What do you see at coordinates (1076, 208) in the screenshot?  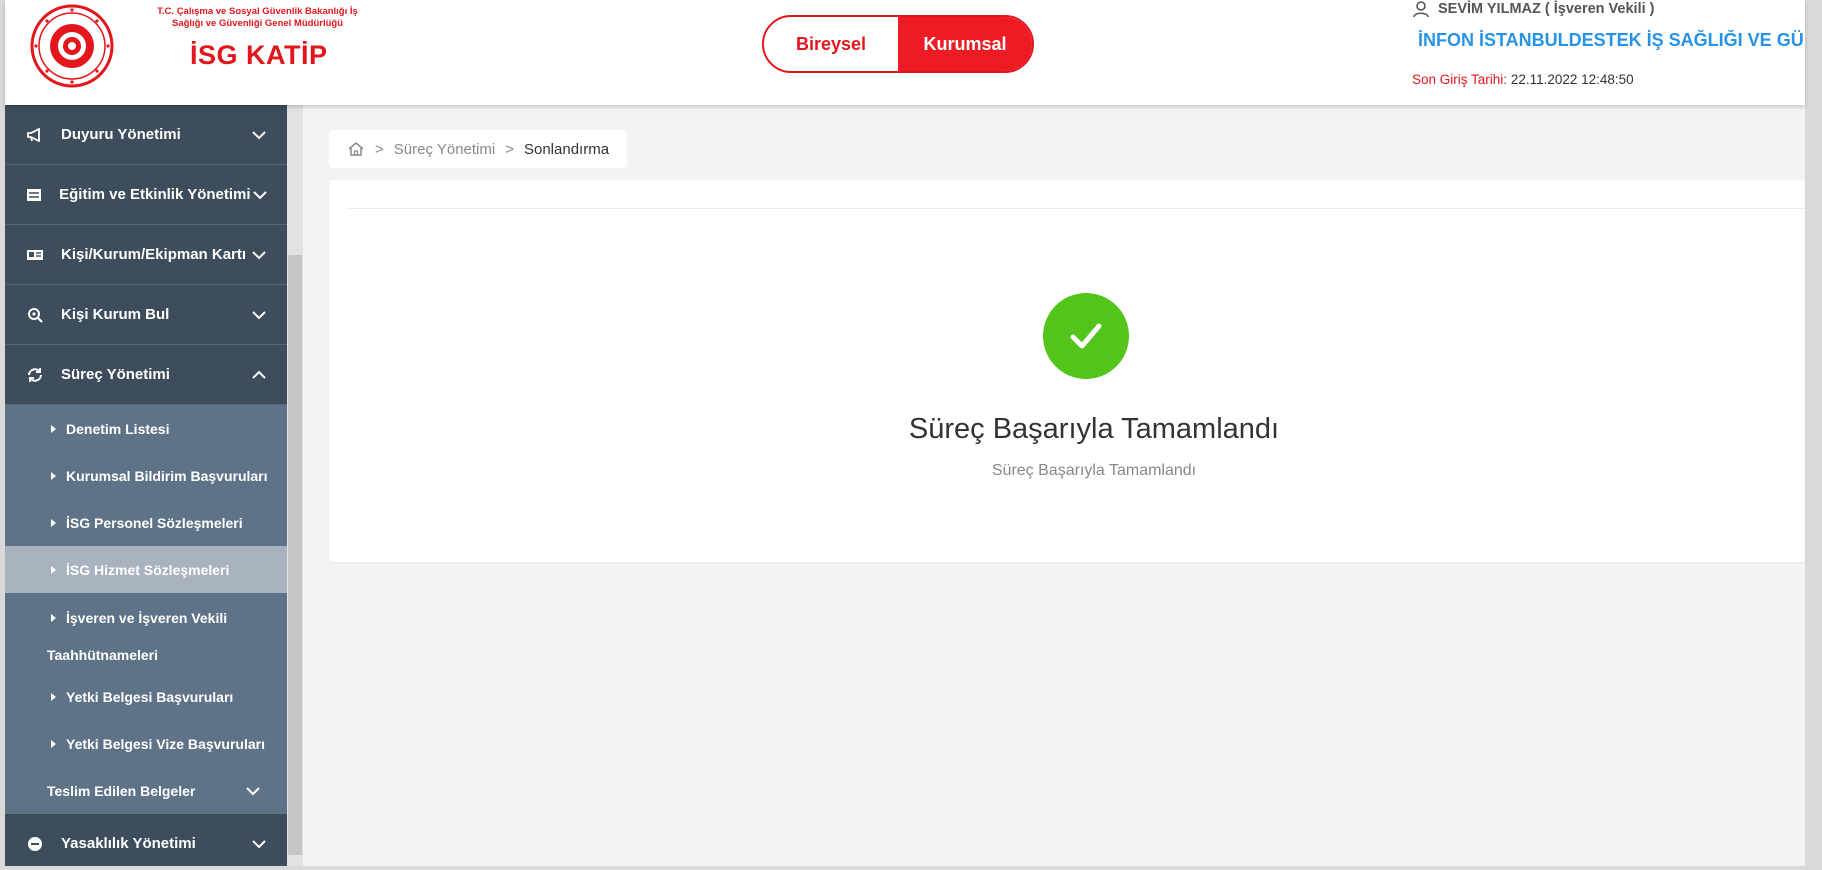 I see `card-divider` at bounding box center [1076, 208].